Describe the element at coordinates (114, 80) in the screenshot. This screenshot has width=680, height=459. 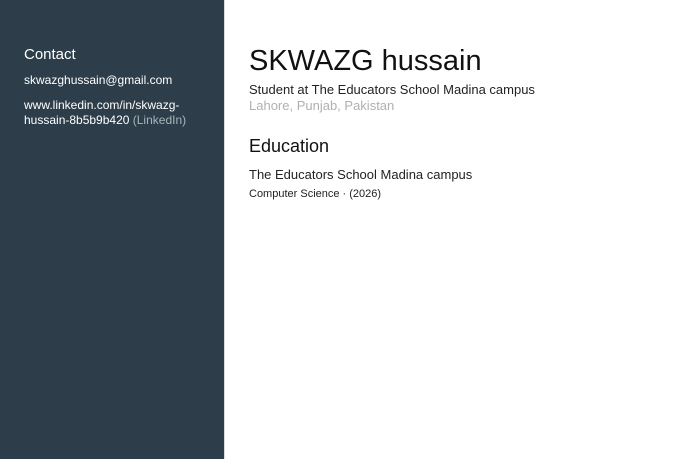
I see `contact-email: skwazghussain@gmail.com` at that location.